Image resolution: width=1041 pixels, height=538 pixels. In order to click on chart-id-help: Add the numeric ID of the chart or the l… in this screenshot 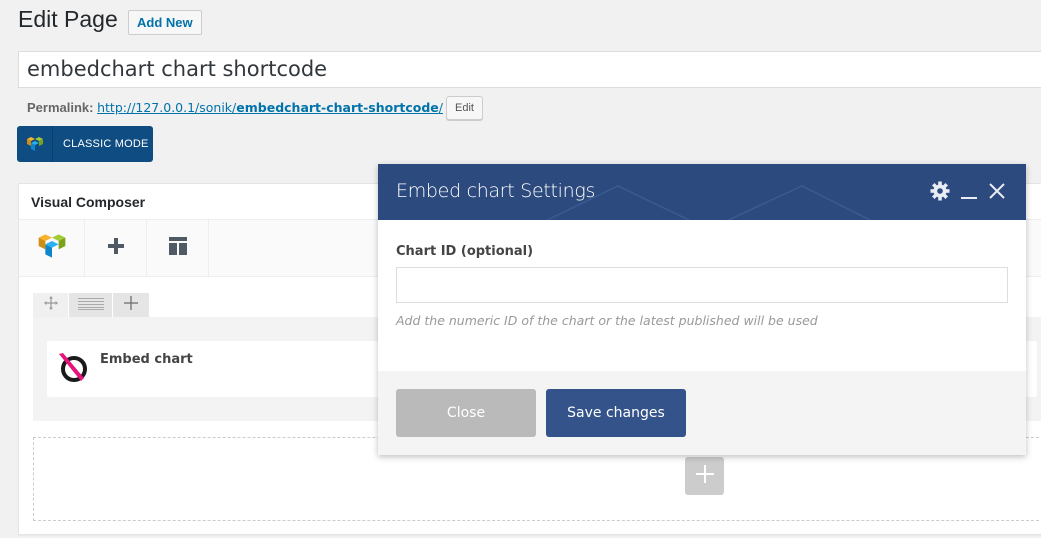, I will do `click(607, 320)`.